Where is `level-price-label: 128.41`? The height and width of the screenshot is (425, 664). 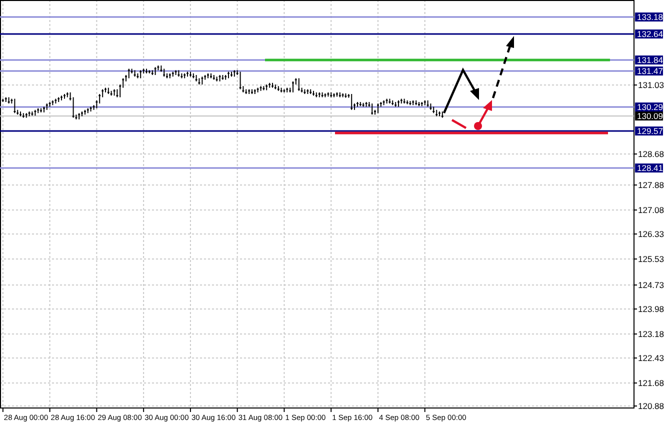
level-price-label: 128.41 is located at coordinates (649, 168).